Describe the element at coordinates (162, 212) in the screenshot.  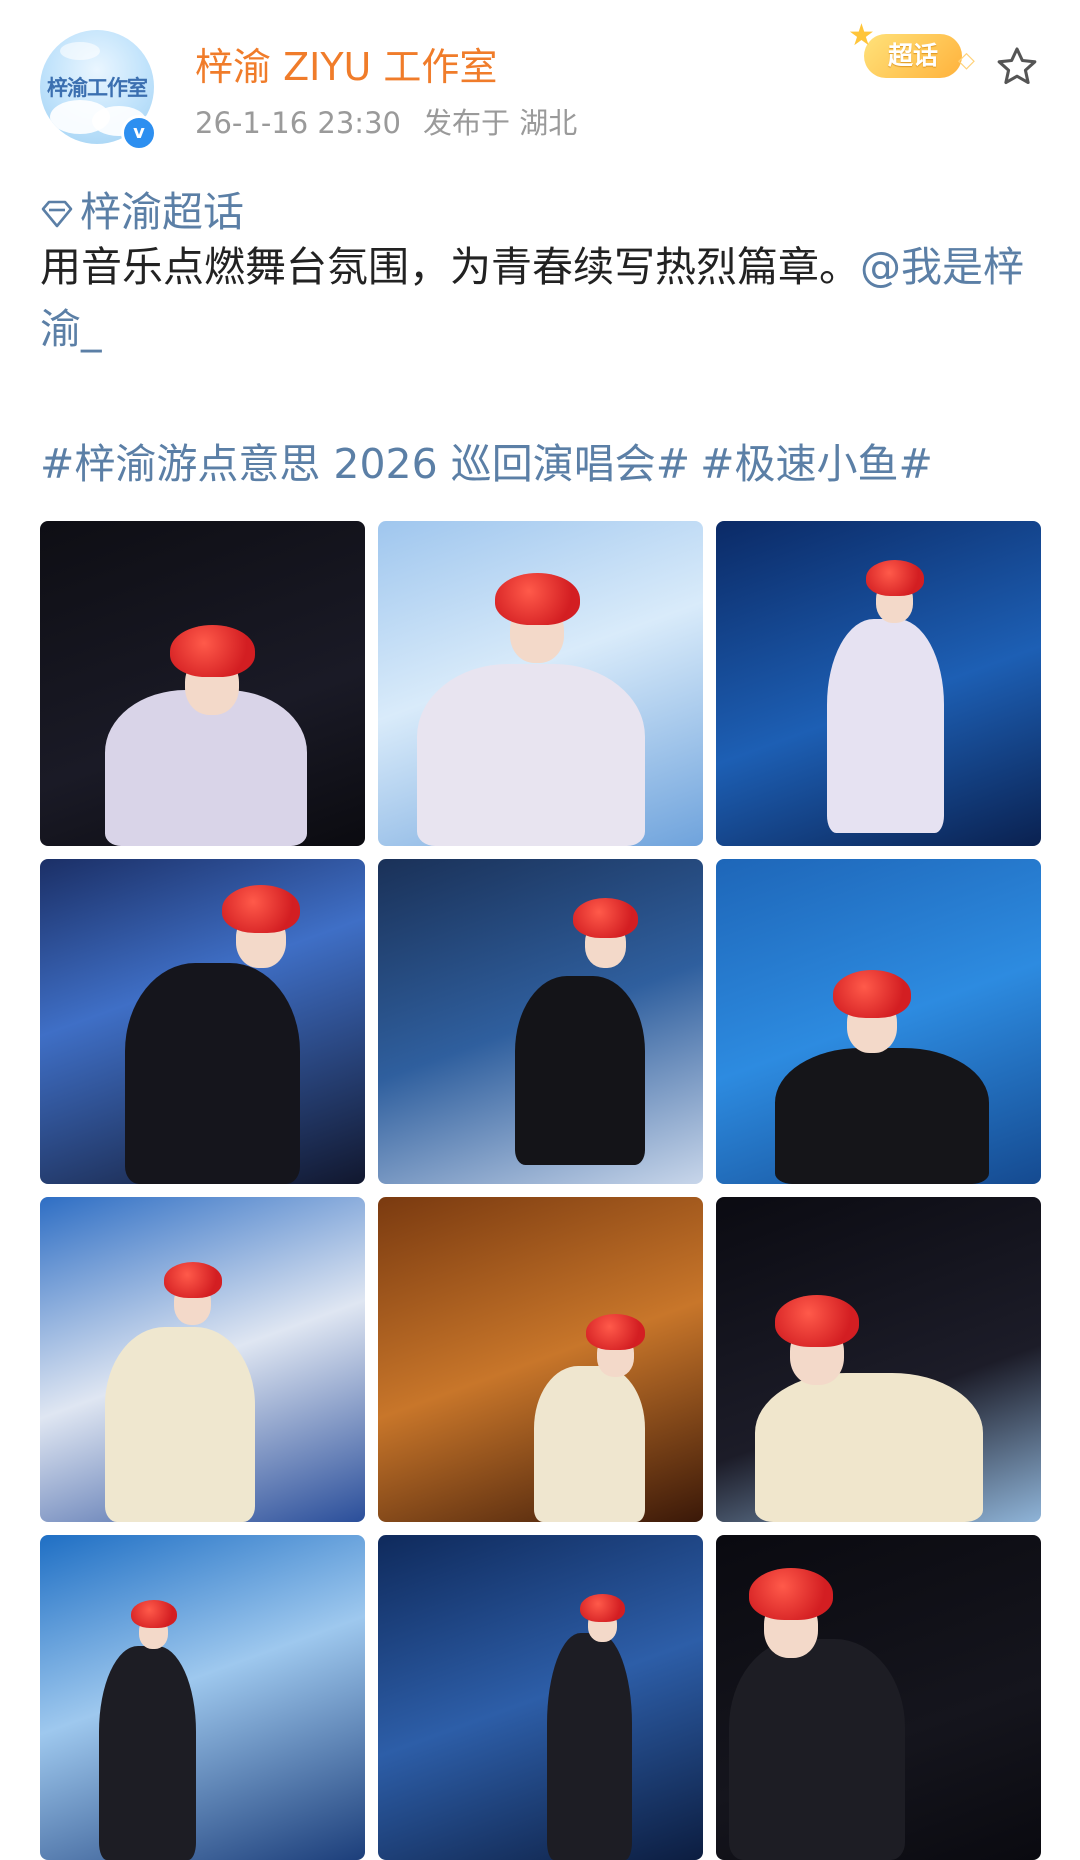
I see `super-topic-label: 梓渝超话` at that location.